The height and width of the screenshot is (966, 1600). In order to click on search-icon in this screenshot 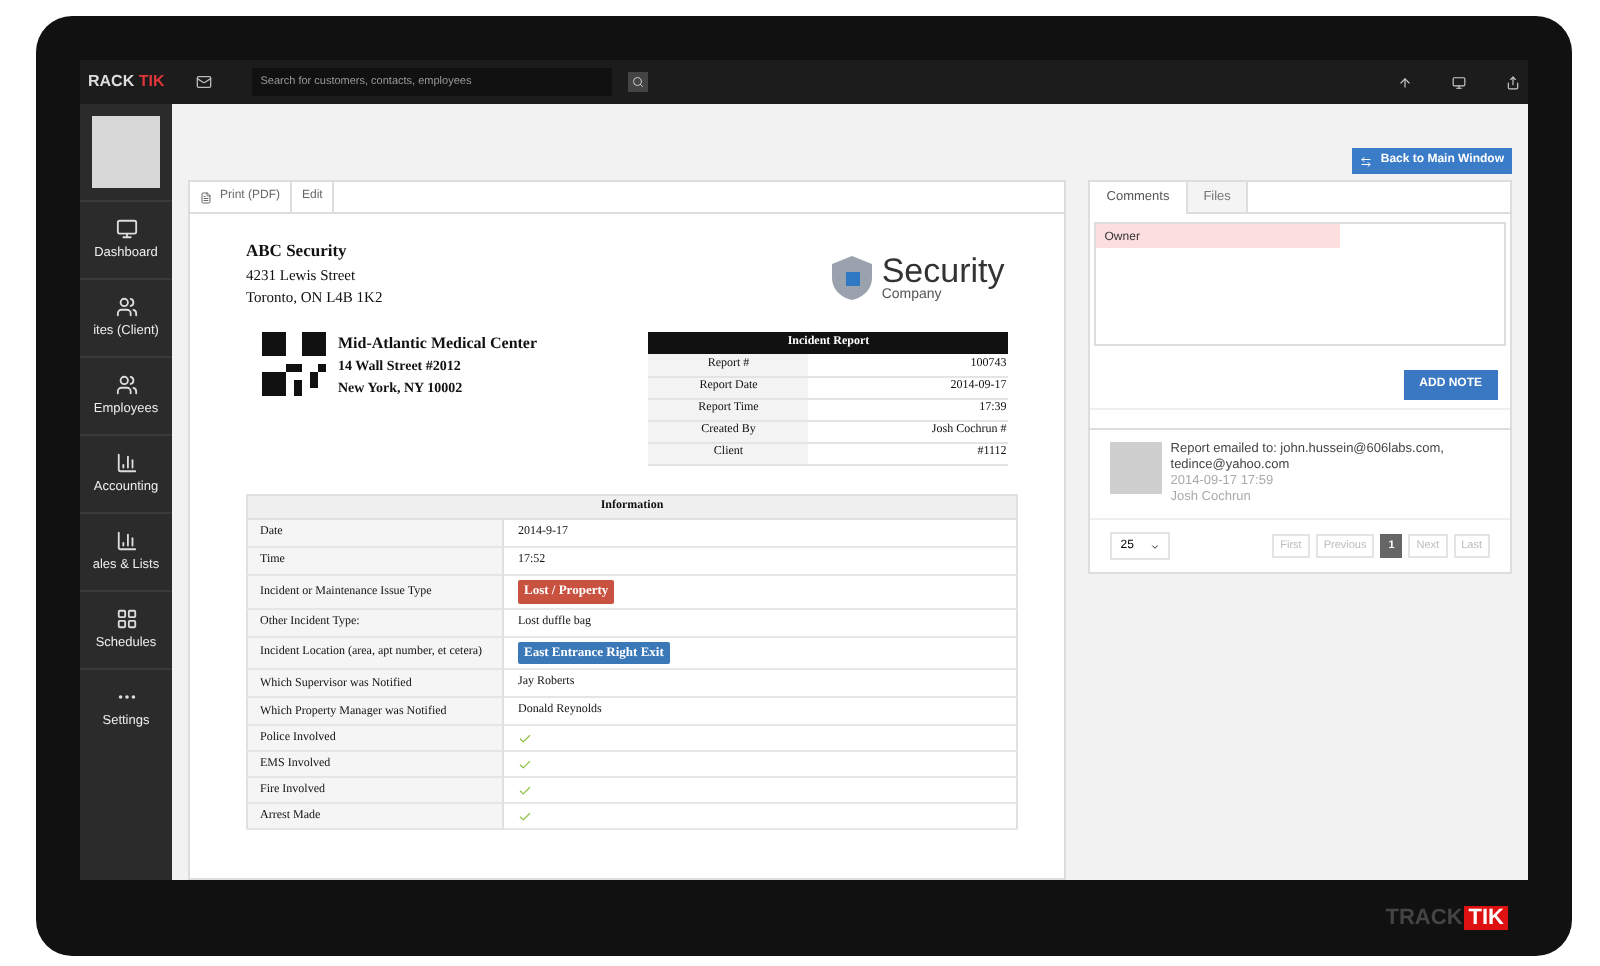, I will do `click(638, 82)`.